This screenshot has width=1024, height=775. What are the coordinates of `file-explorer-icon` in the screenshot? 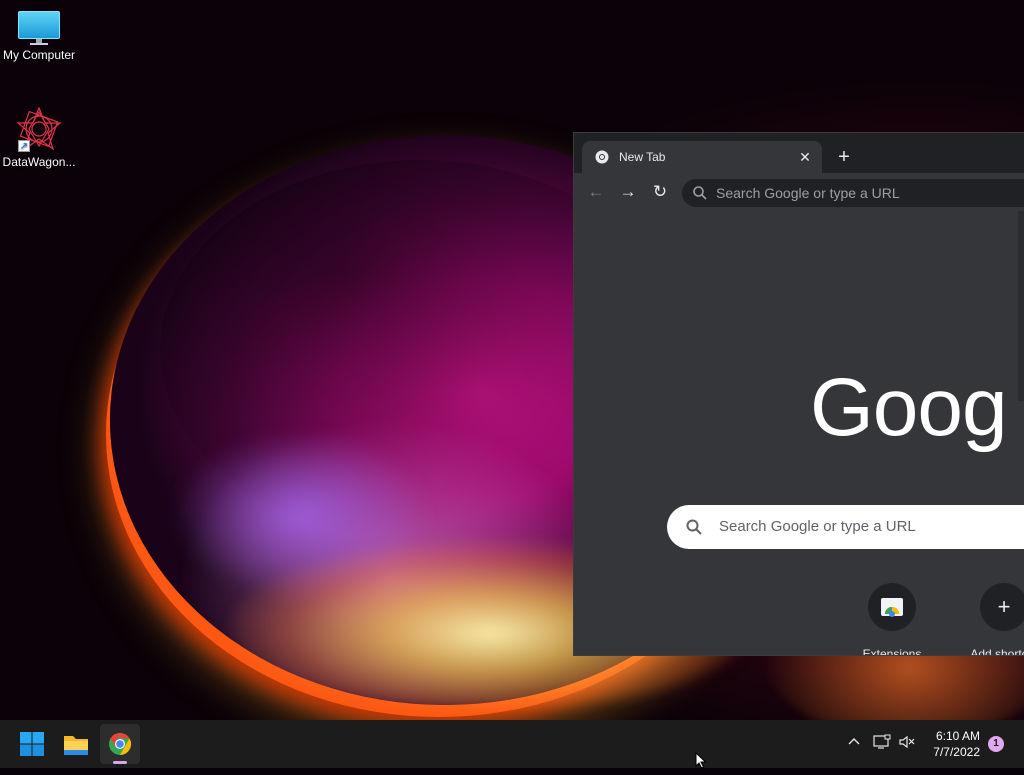 It's located at (76, 744).